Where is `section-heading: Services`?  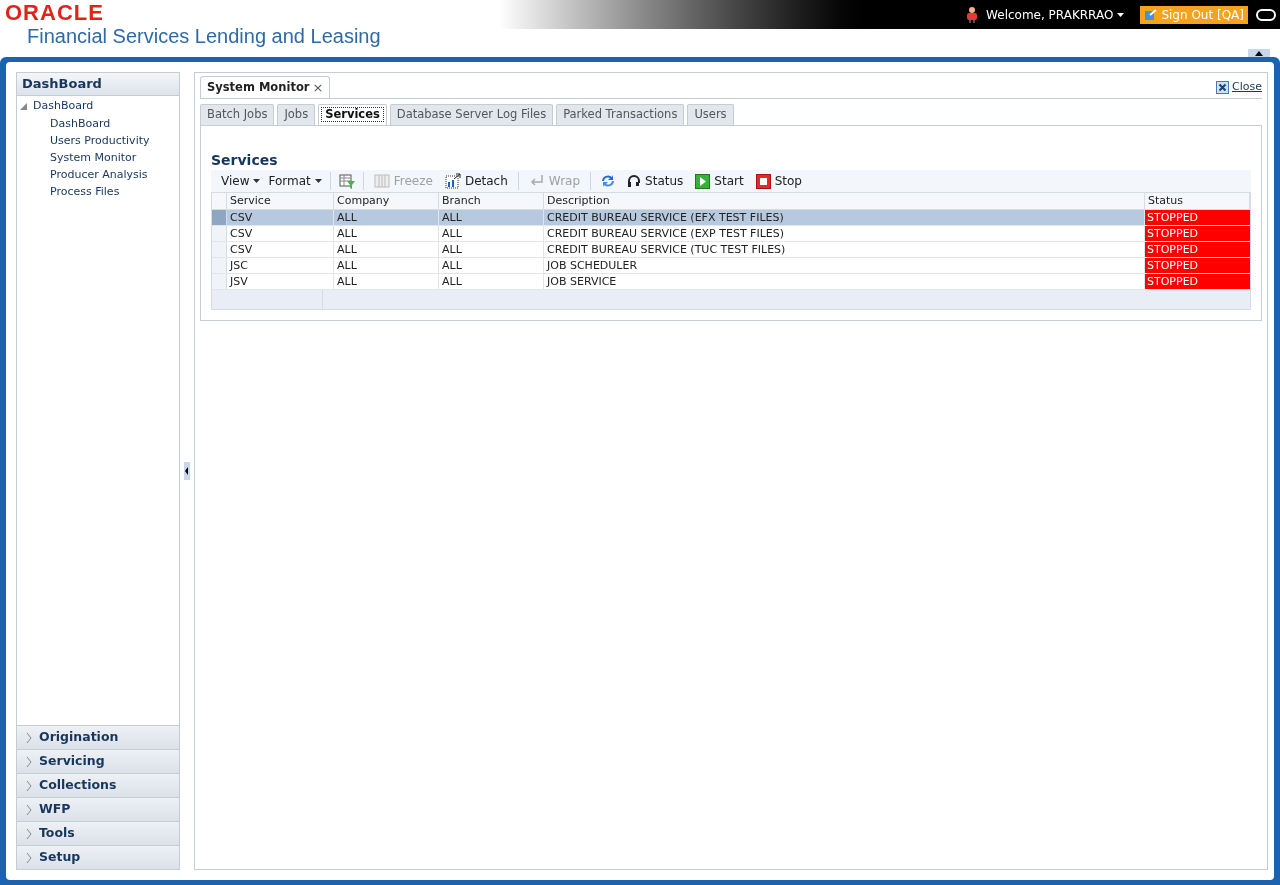 section-heading: Services is located at coordinates (245, 160).